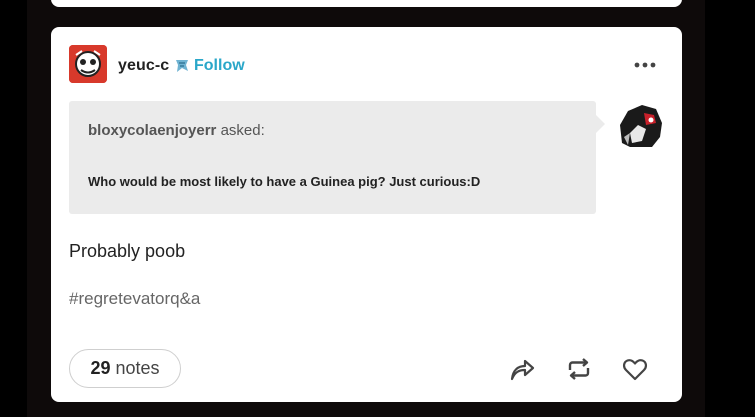 The width and height of the screenshot is (755, 417). Describe the element at coordinates (152, 130) in the screenshot. I see `asker-name-link: bloxycolaenjoyerr` at that location.